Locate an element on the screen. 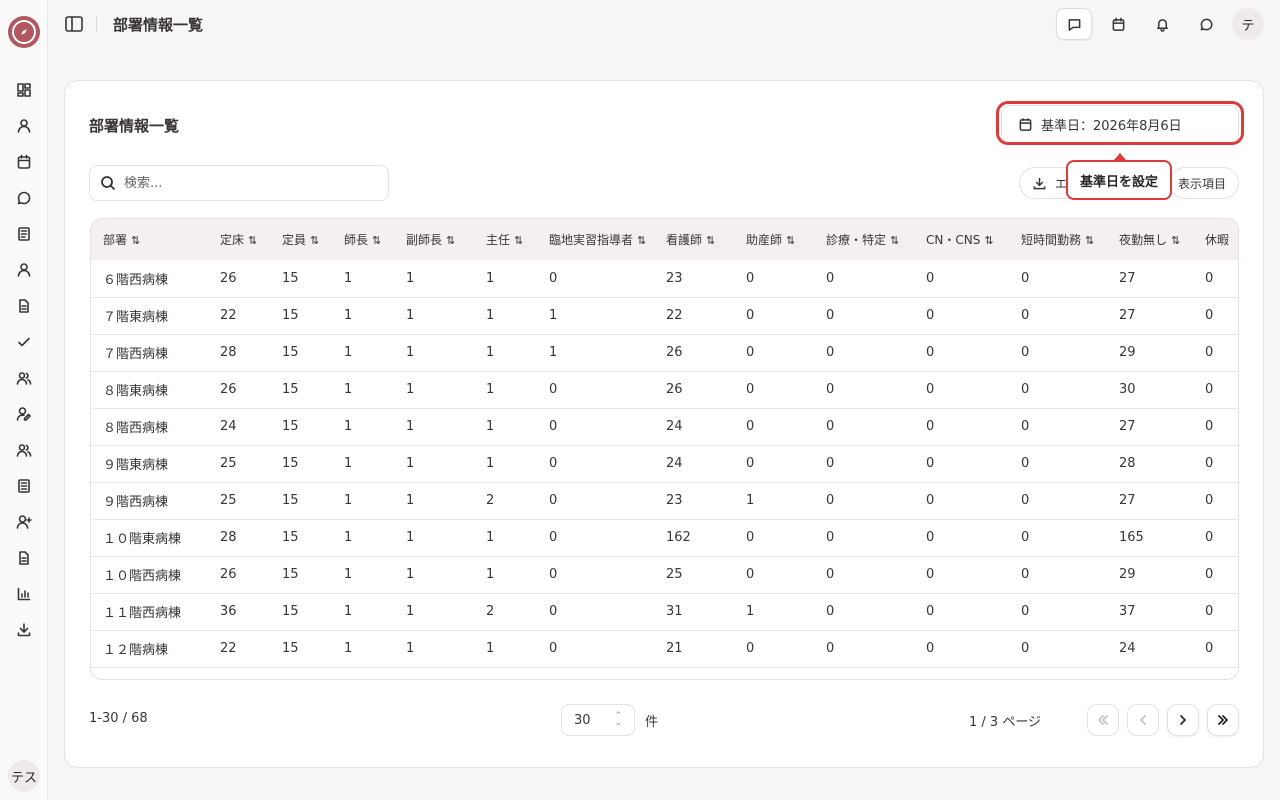 Image resolution: width=1280 pixels, height=800 pixels. user-avatar: テ is located at coordinates (1248, 24).